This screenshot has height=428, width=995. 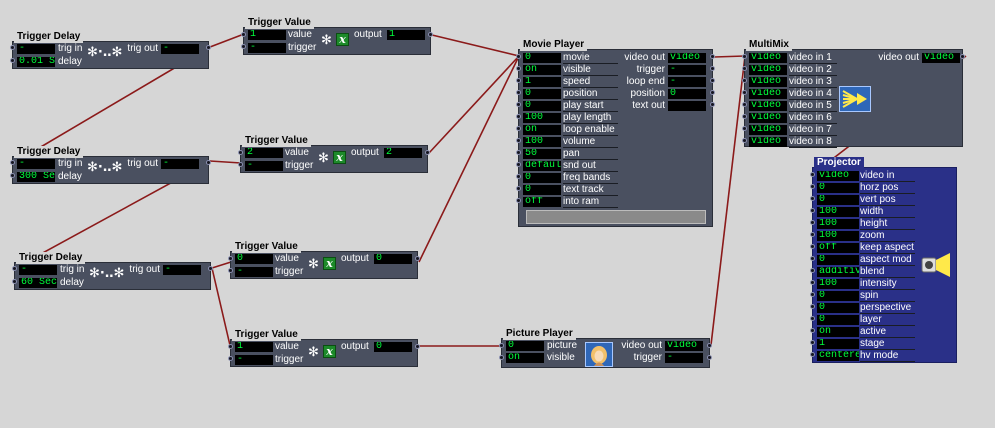 I want to click on outlet-trigger, so click(x=709, y=357).